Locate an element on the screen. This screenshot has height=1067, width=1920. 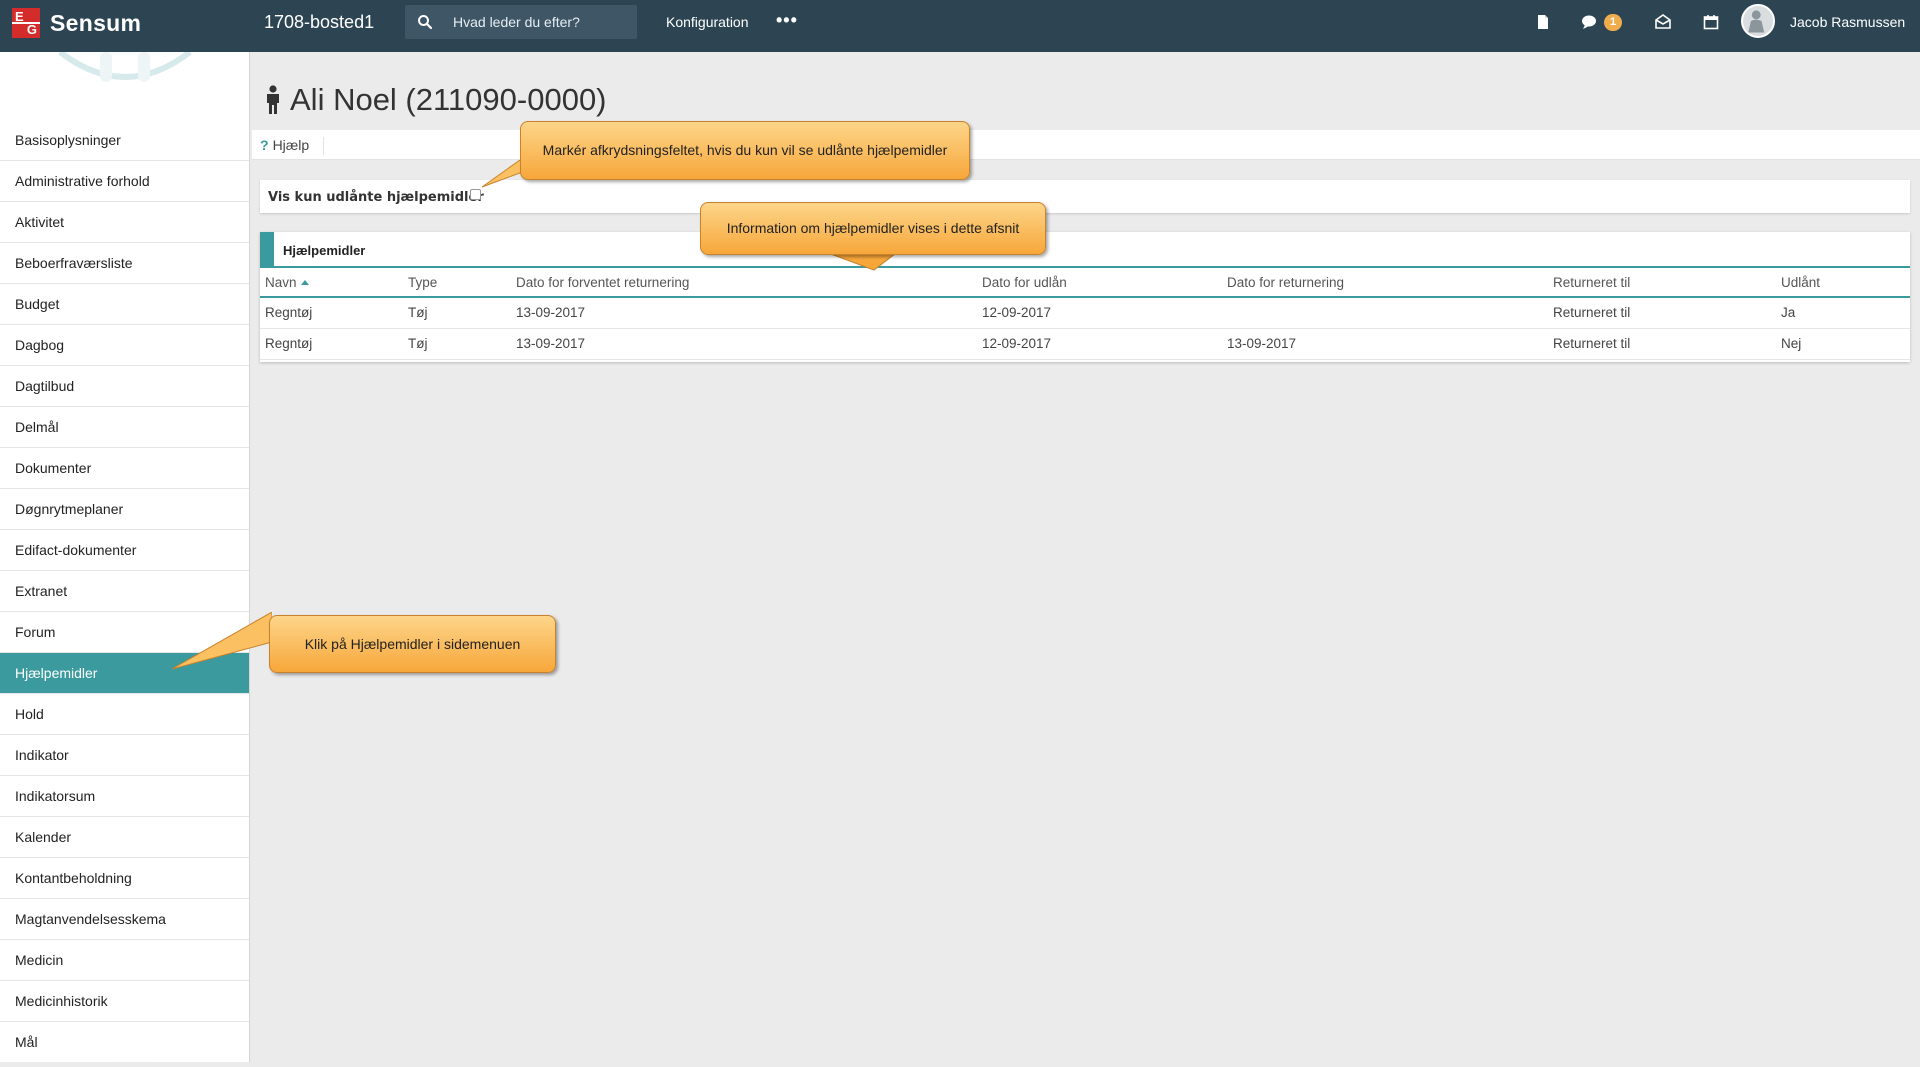
page-toolbar: ? Hjælp is located at coordinates (1086, 145).